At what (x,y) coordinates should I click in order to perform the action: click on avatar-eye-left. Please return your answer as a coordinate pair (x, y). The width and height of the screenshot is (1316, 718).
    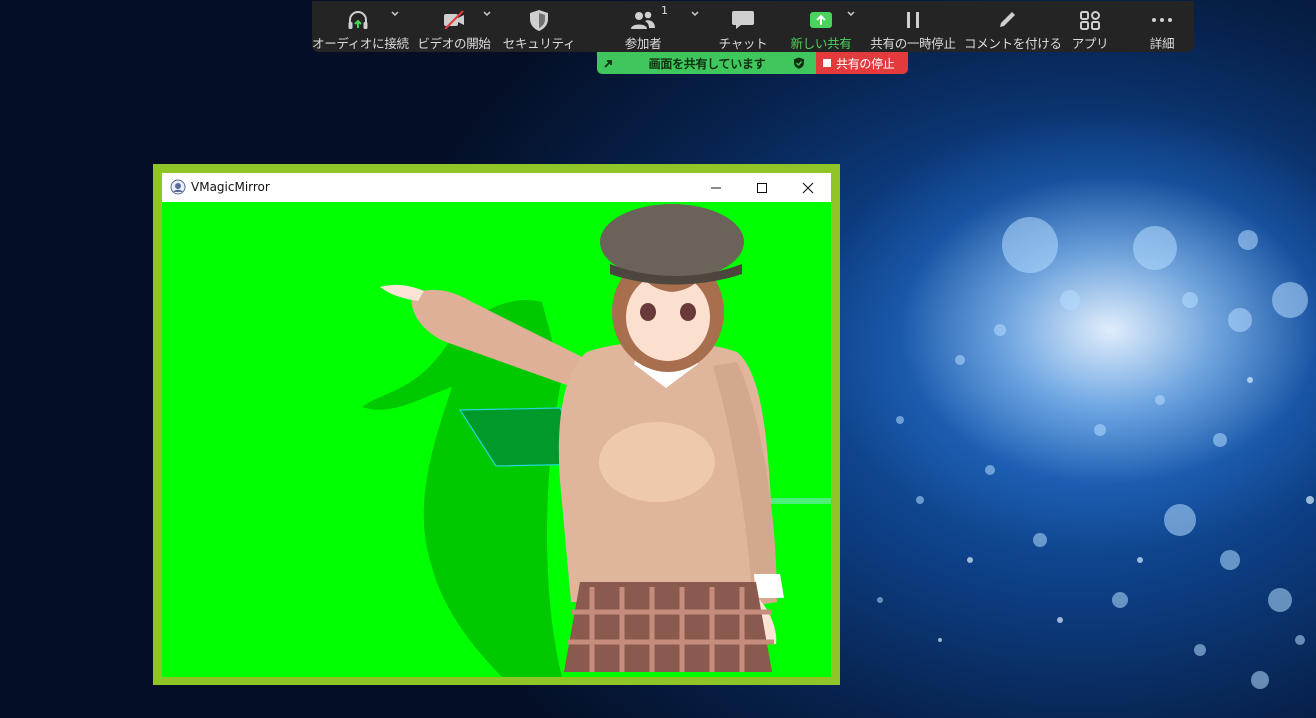
    Looking at the image, I should click on (688, 312).